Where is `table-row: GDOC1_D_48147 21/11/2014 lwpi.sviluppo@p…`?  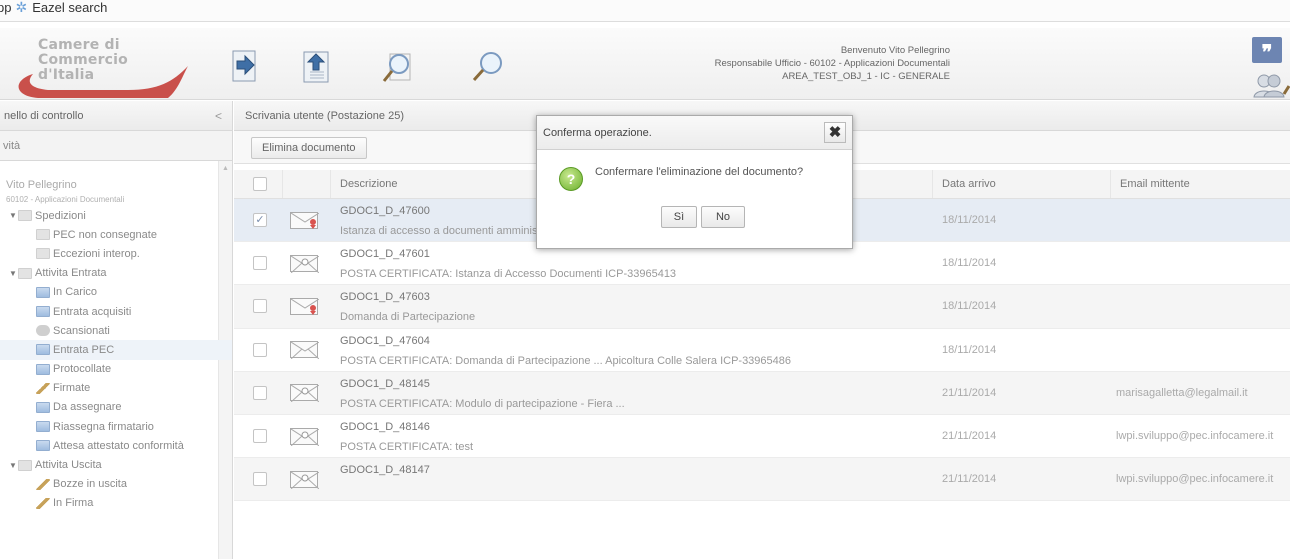
table-row: GDOC1_D_48147 21/11/2014 lwpi.sviluppo@p… is located at coordinates (762, 480).